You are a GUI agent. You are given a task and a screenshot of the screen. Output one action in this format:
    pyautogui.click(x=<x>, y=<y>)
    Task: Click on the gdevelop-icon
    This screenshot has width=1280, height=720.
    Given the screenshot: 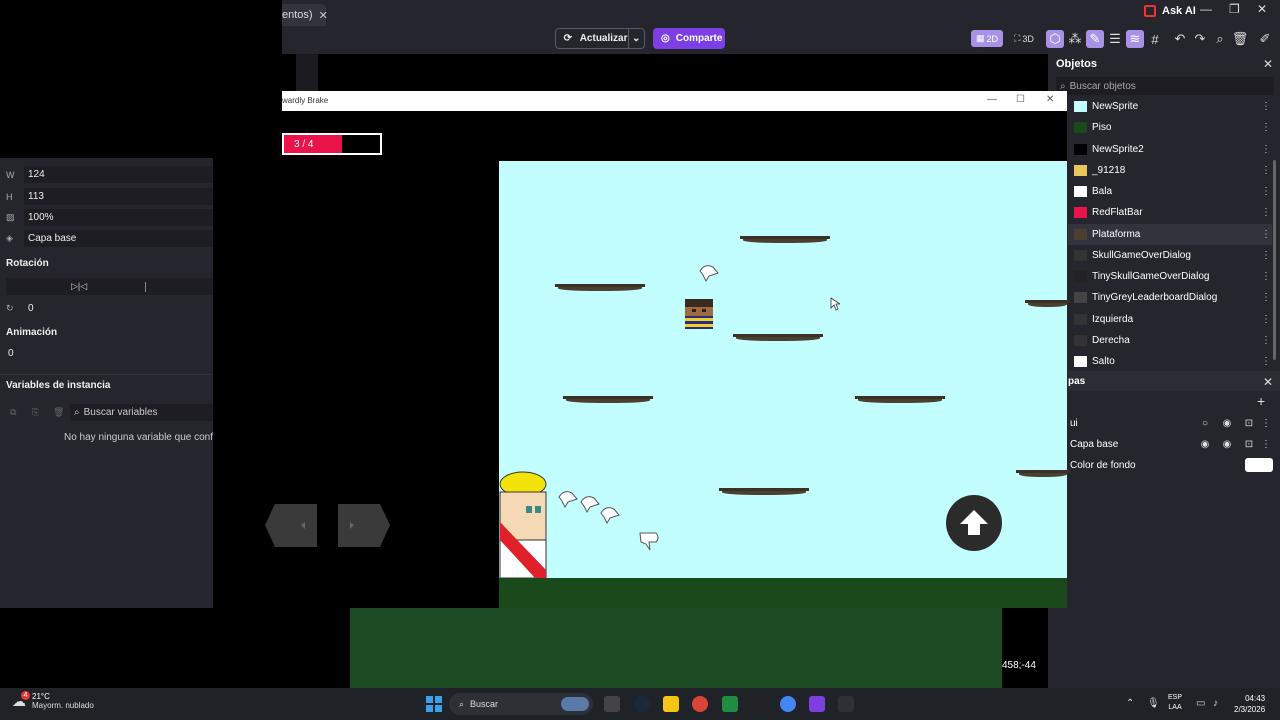 What is the action you would take?
    pyautogui.click(x=817, y=704)
    